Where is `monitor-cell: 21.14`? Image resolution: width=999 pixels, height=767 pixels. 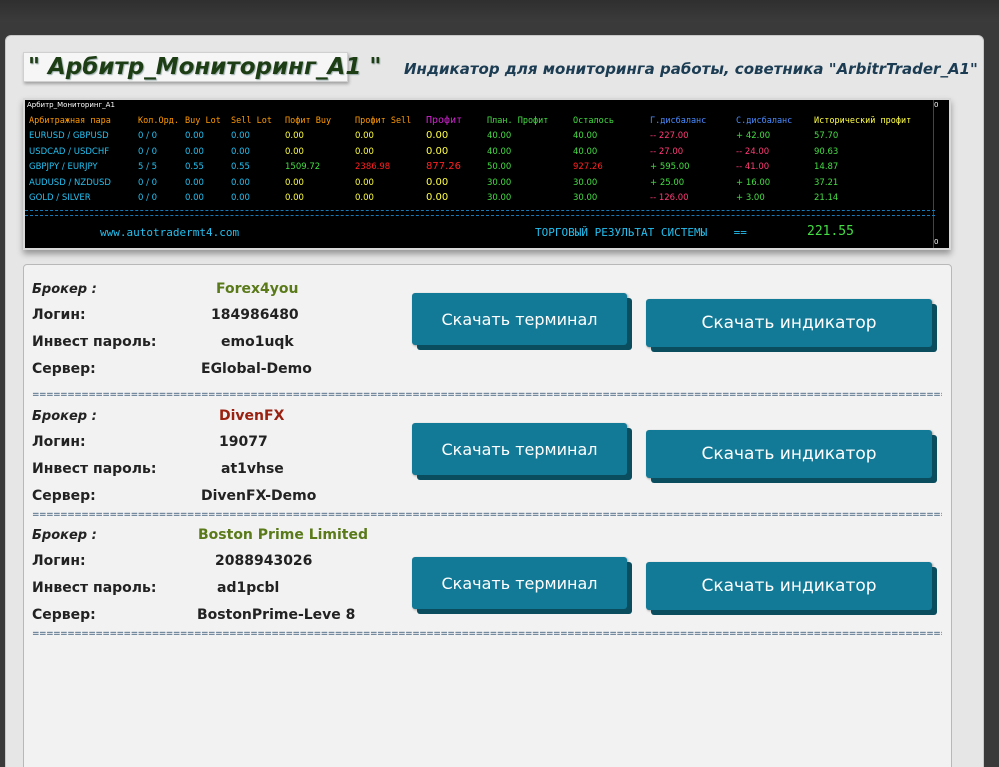
monitor-cell: 21.14 is located at coordinates (826, 198).